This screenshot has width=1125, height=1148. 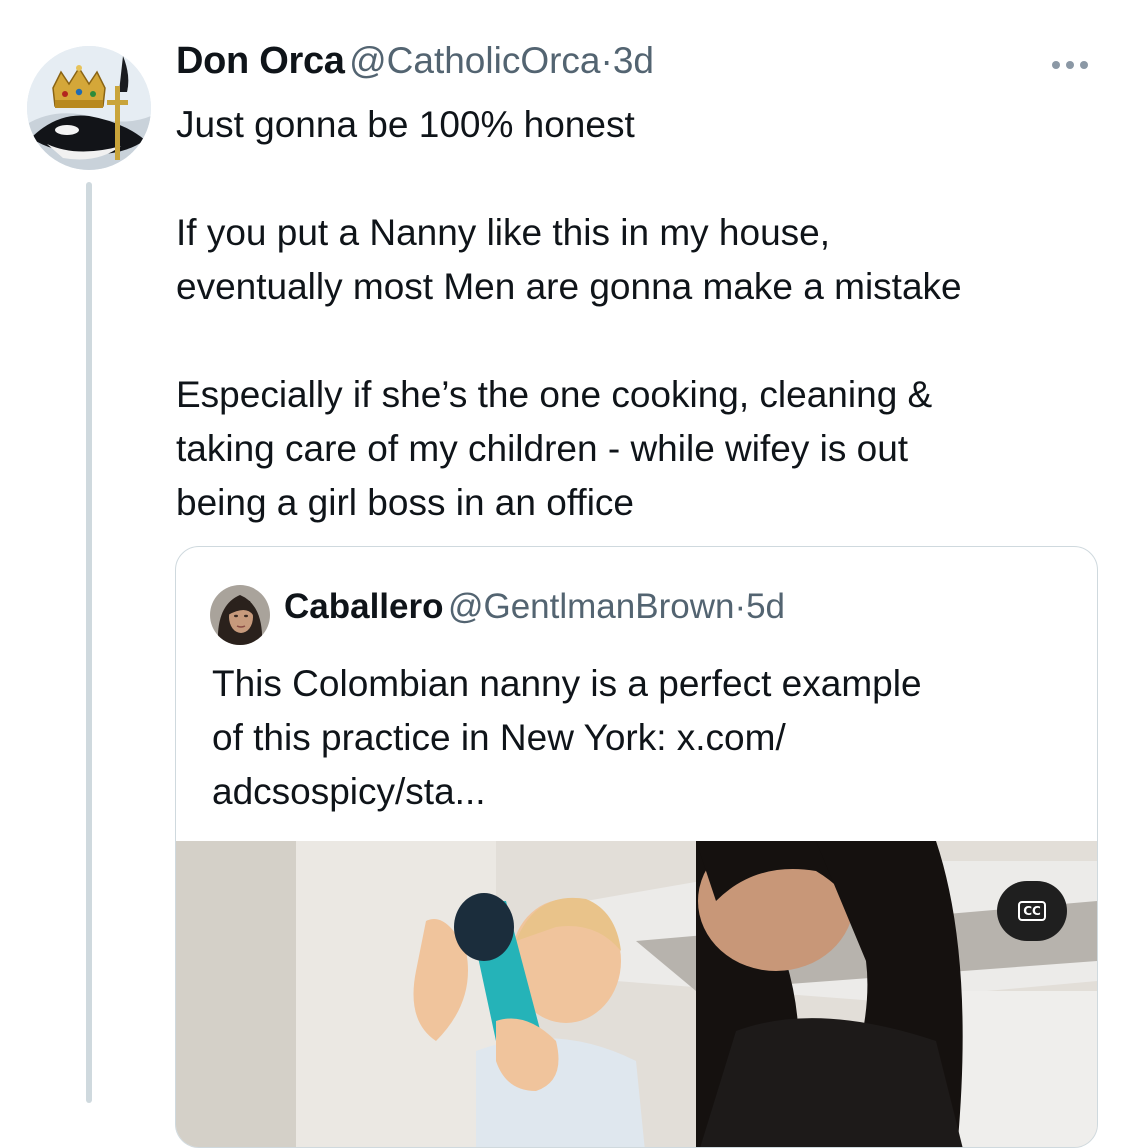 I want to click on quote-author-avatar, so click(x=240, y=615).